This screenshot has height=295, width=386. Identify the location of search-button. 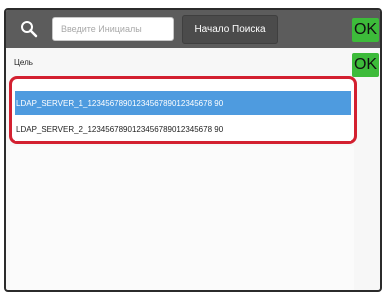
(29, 29).